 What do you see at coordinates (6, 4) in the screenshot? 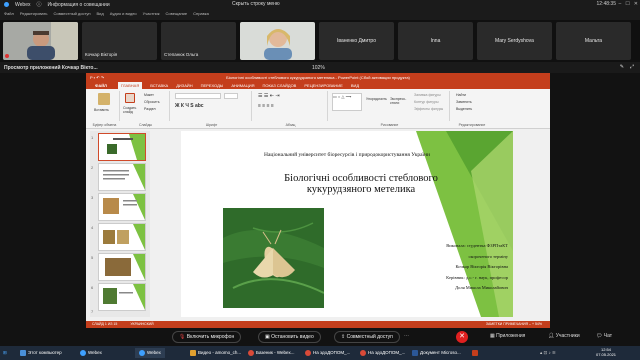
I see `webex-logo-icon` at bounding box center [6, 4].